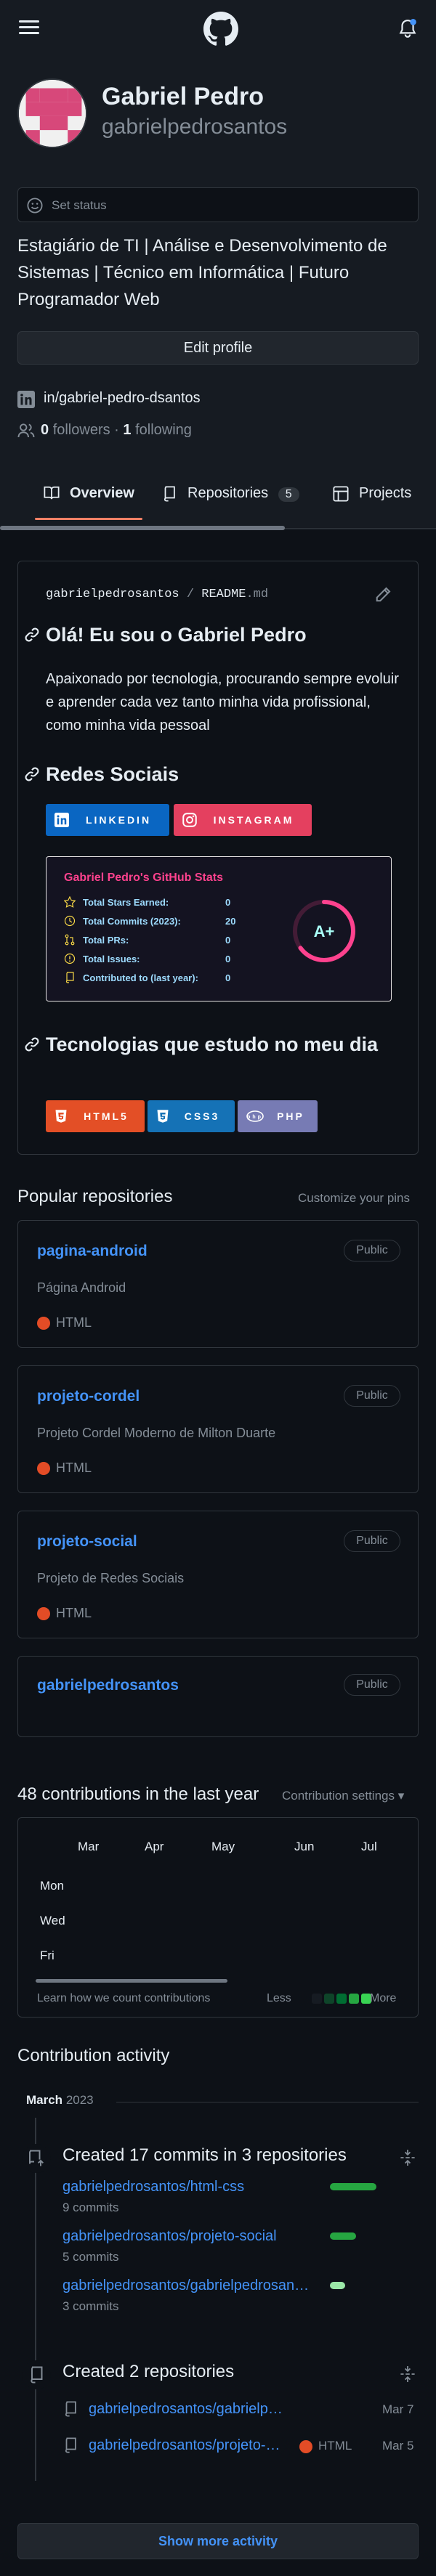  Describe the element at coordinates (176, 635) in the screenshot. I see `readme-heading: Olá! Eu sou o Gabriel Pedro` at that location.